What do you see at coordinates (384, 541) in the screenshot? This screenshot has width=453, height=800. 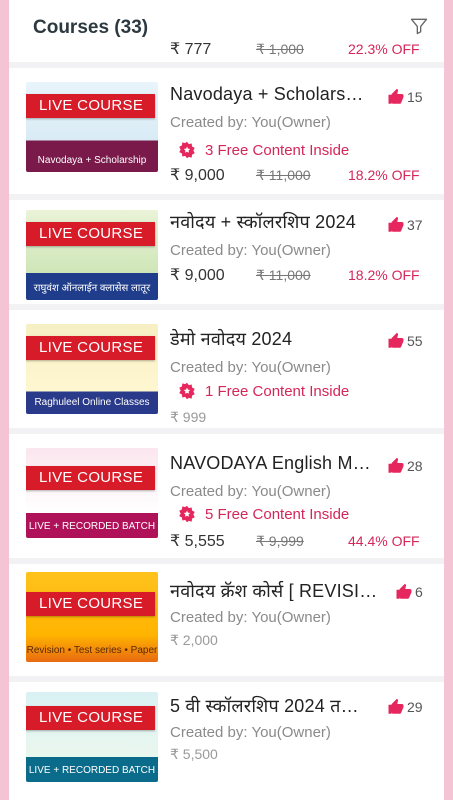 I see `discount: 44.4% OFF` at bounding box center [384, 541].